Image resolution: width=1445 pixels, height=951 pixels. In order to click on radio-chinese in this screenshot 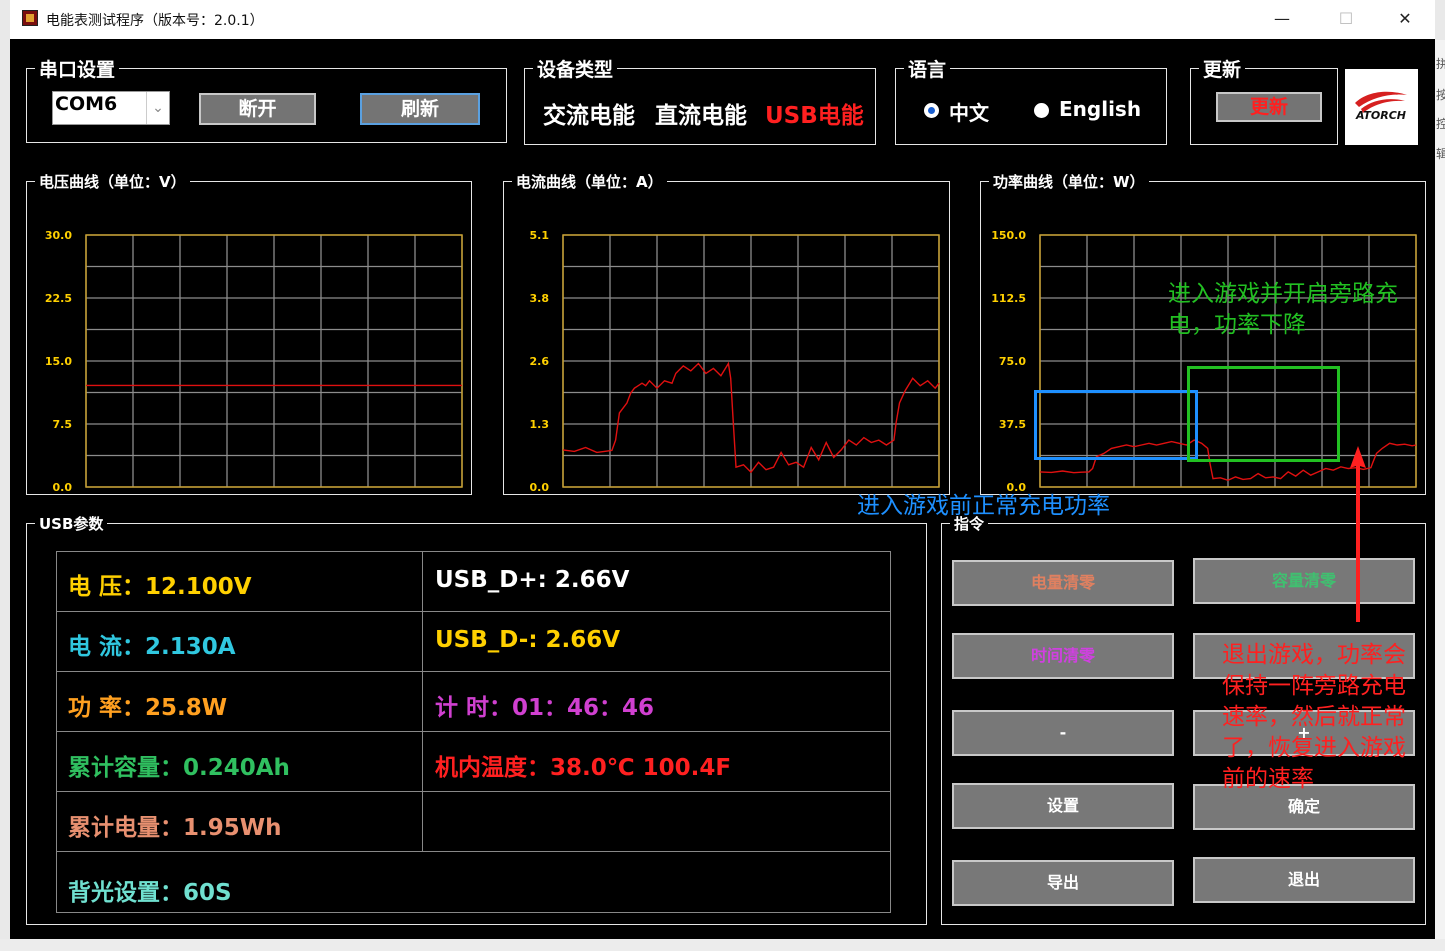, I will do `click(931, 110)`.